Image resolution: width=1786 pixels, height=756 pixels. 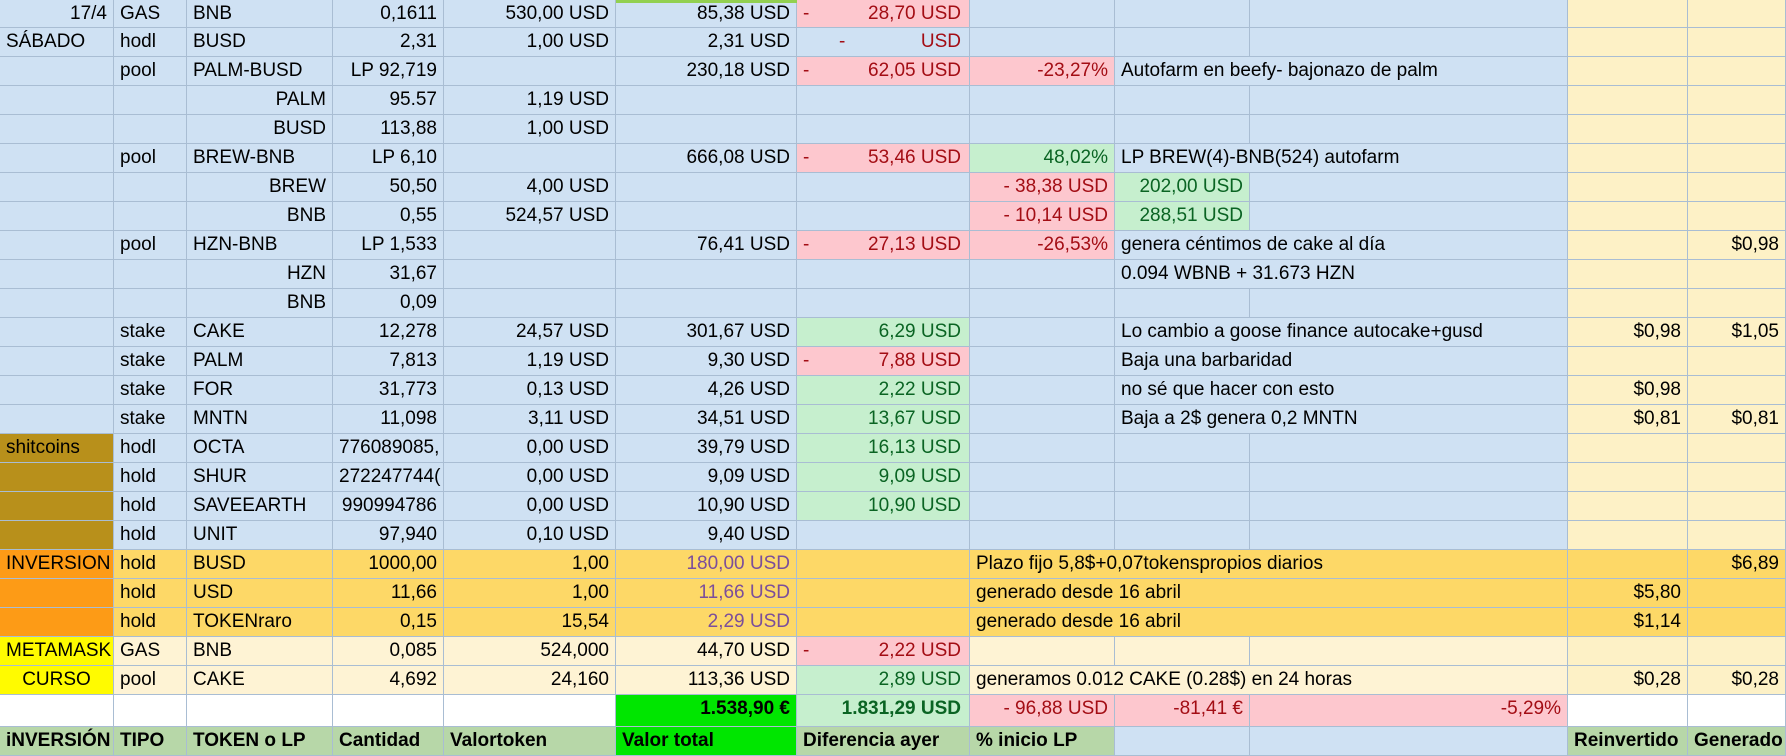 I want to click on cell-col-b-row-15: stake, so click(x=150, y=419).